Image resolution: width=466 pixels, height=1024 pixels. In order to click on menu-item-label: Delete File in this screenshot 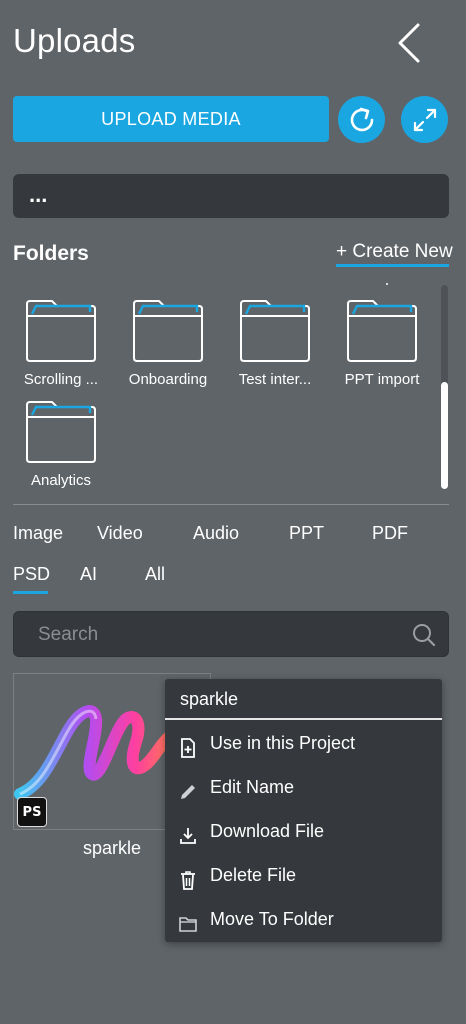, I will do `click(253, 875)`.